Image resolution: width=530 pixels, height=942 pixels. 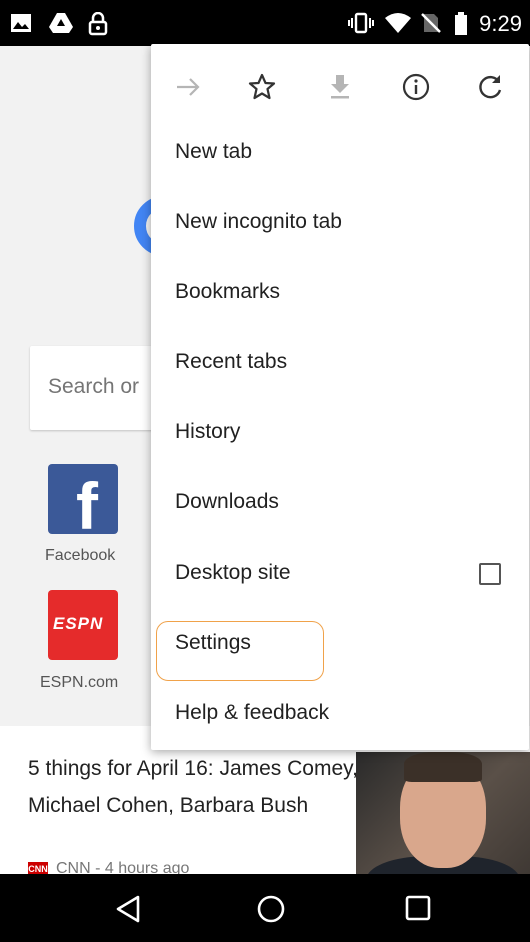 I want to click on menu-item-label: Bookmarks, so click(x=228, y=291).